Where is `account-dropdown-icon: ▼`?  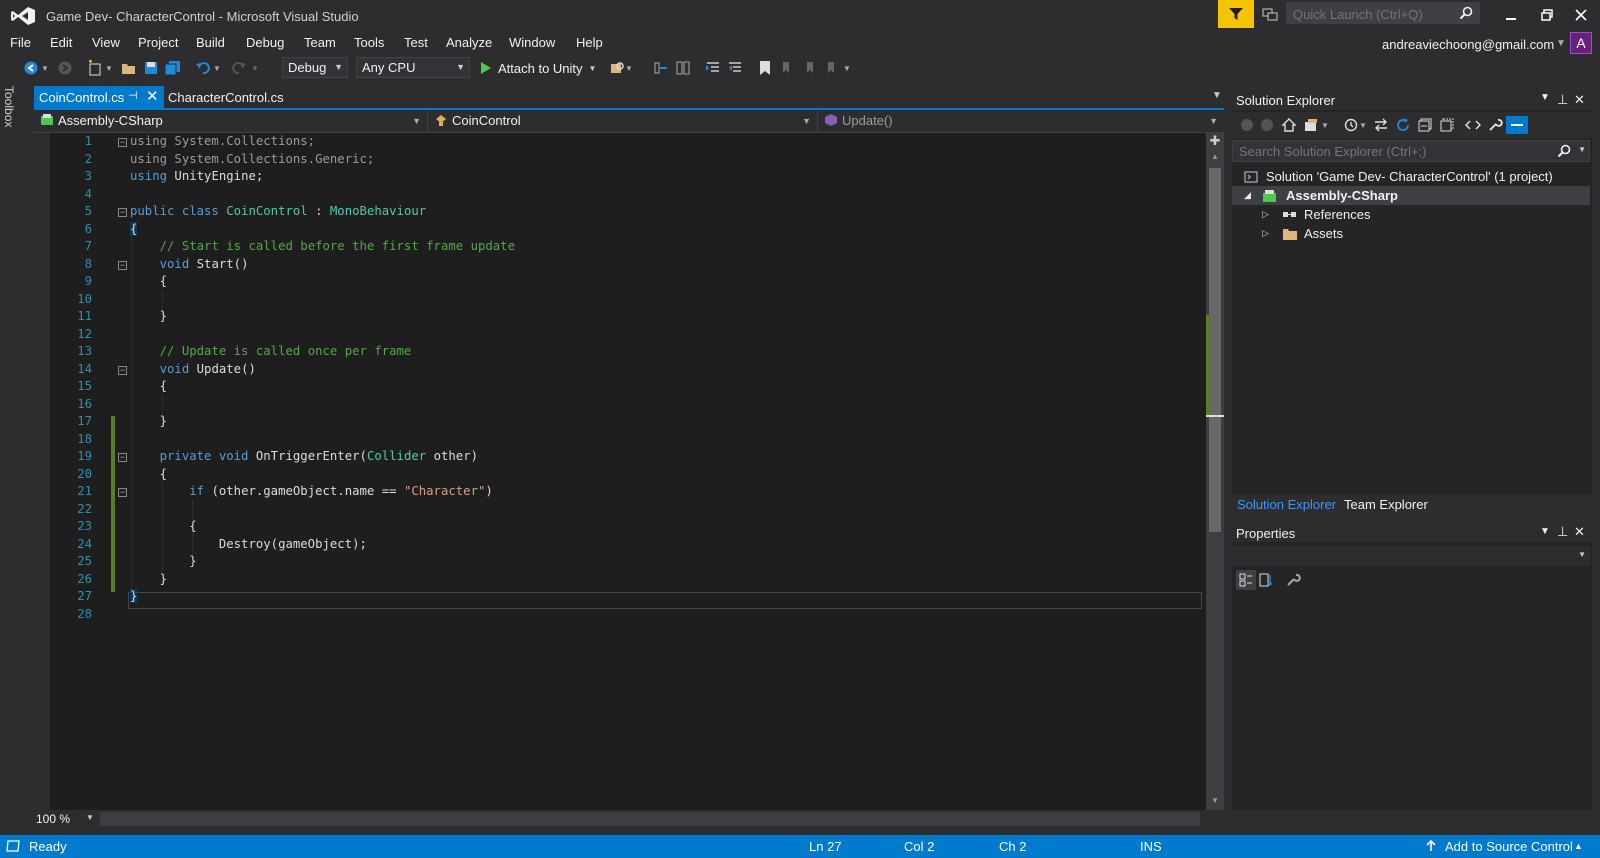
account-dropdown-icon: ▼ is located at coordinates (1561, 43).